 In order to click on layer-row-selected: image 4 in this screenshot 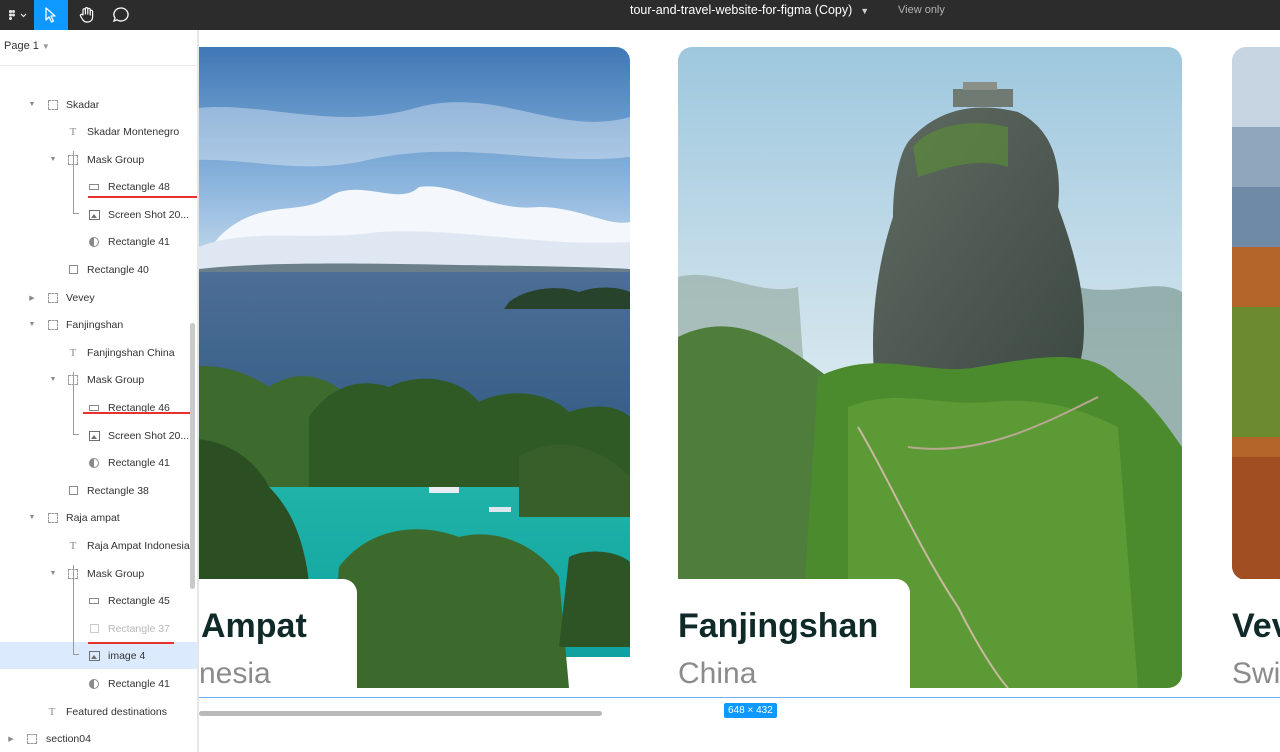, I will do `click(98, 655)`.